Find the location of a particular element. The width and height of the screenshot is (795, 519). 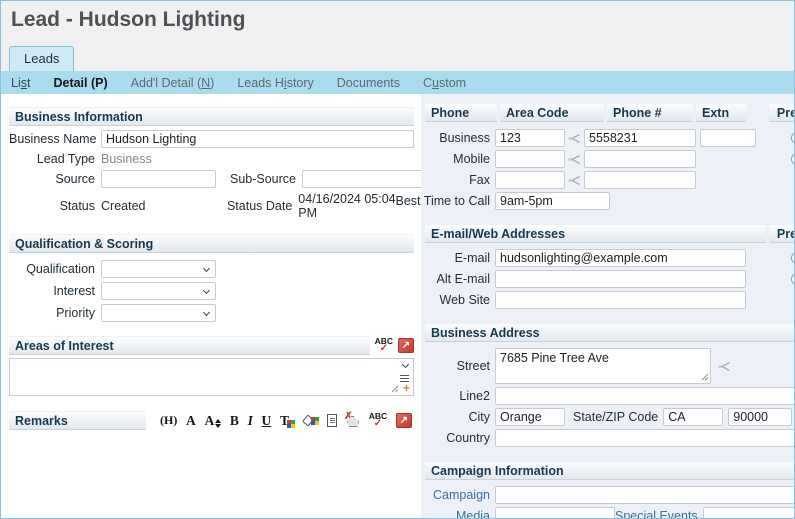

subtab-leads-history: Leads History is located at coordinates (275, 83).